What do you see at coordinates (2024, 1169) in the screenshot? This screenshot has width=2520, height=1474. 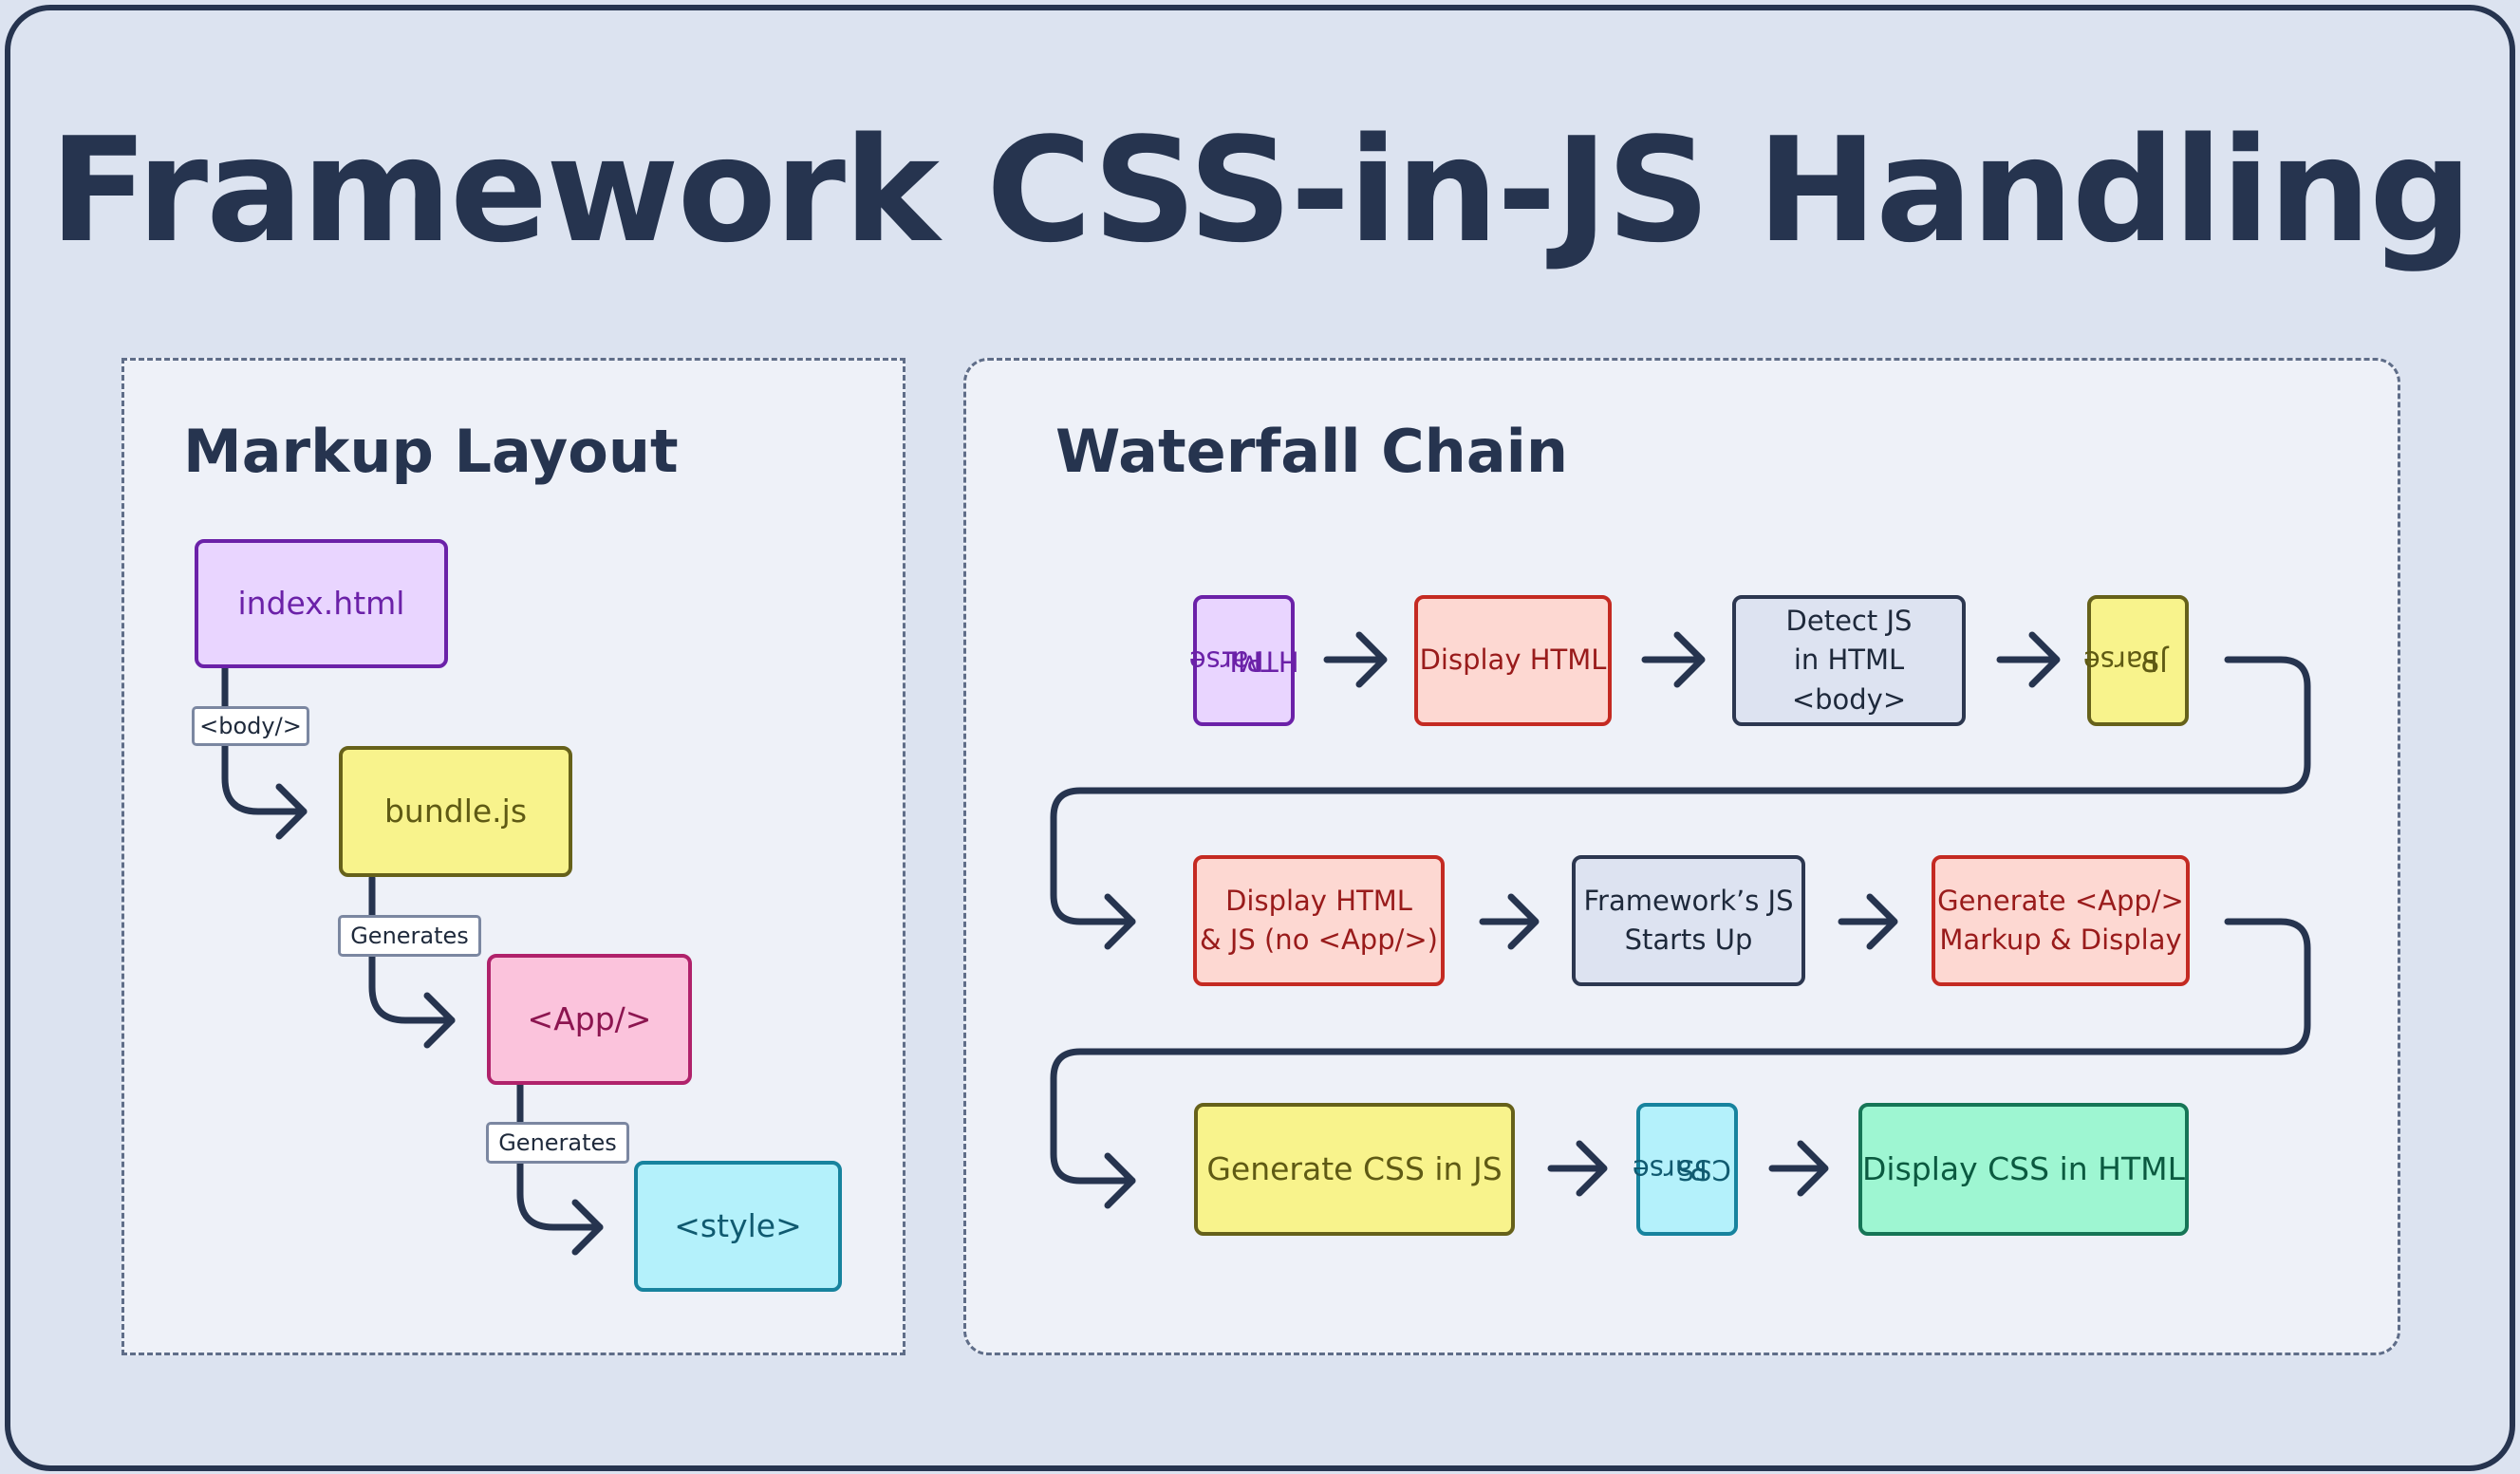 I see `step-display-css: Display CSS in HTML` at bounding box center [2024, 1169].